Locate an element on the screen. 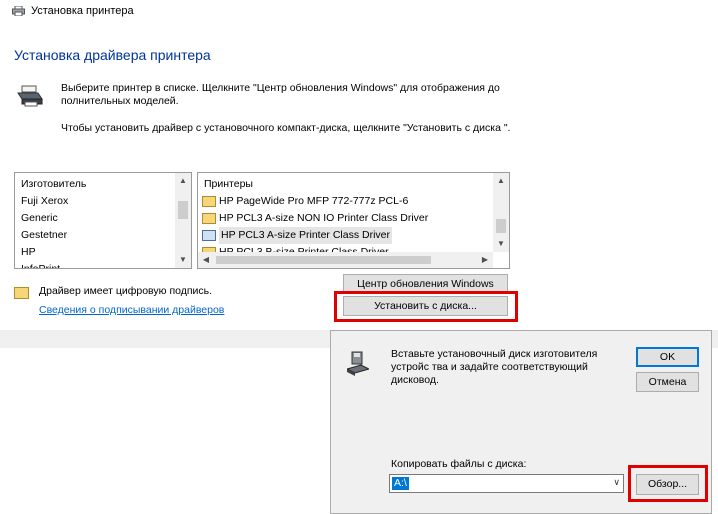 The image size is (718, 514). scroll-right-icon: ▶ is located at coordinates (485, 260).